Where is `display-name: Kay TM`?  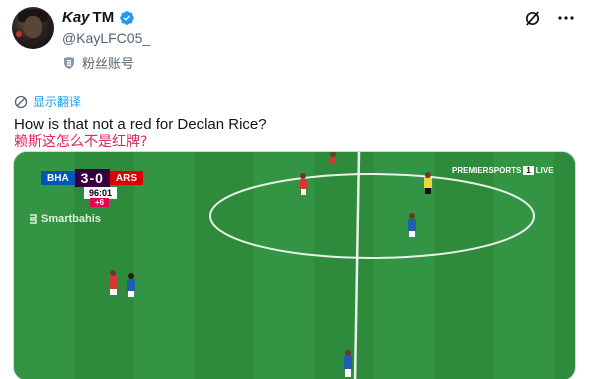 display-name: Kay TM is located at coordinates (98, 17).